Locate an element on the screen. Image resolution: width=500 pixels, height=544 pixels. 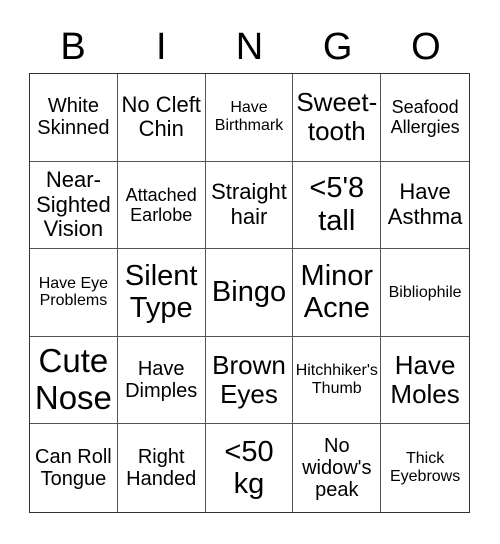
bingo-cell: Have Asthma is located at coordinates (425, 206).